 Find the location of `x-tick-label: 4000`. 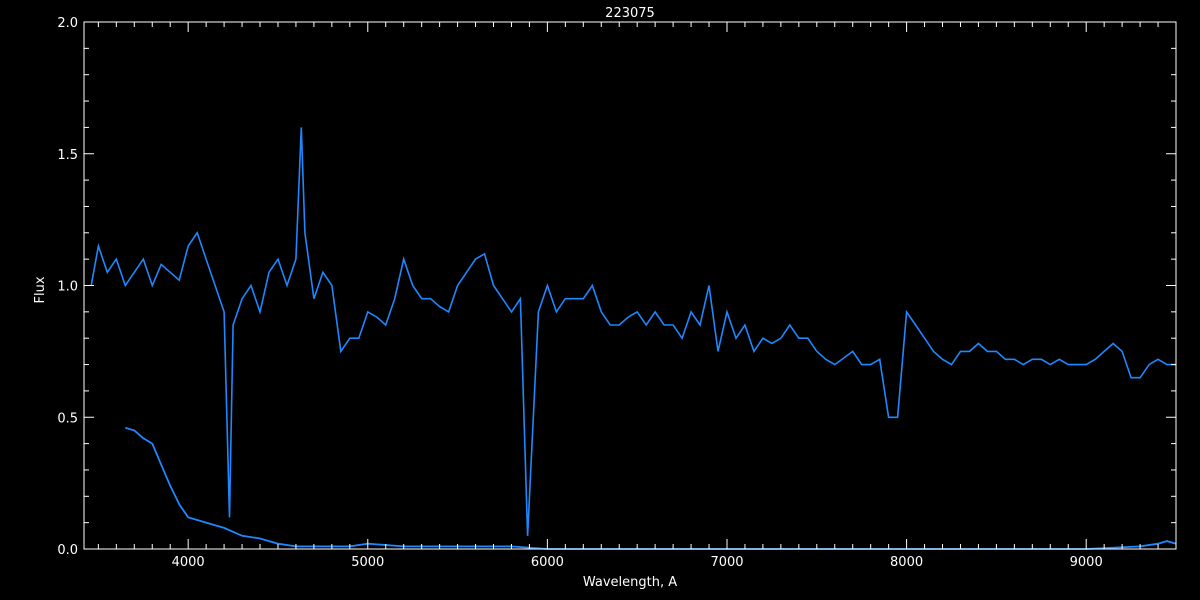

x-tick-label: 4000 is located at coordinates (188, 562).